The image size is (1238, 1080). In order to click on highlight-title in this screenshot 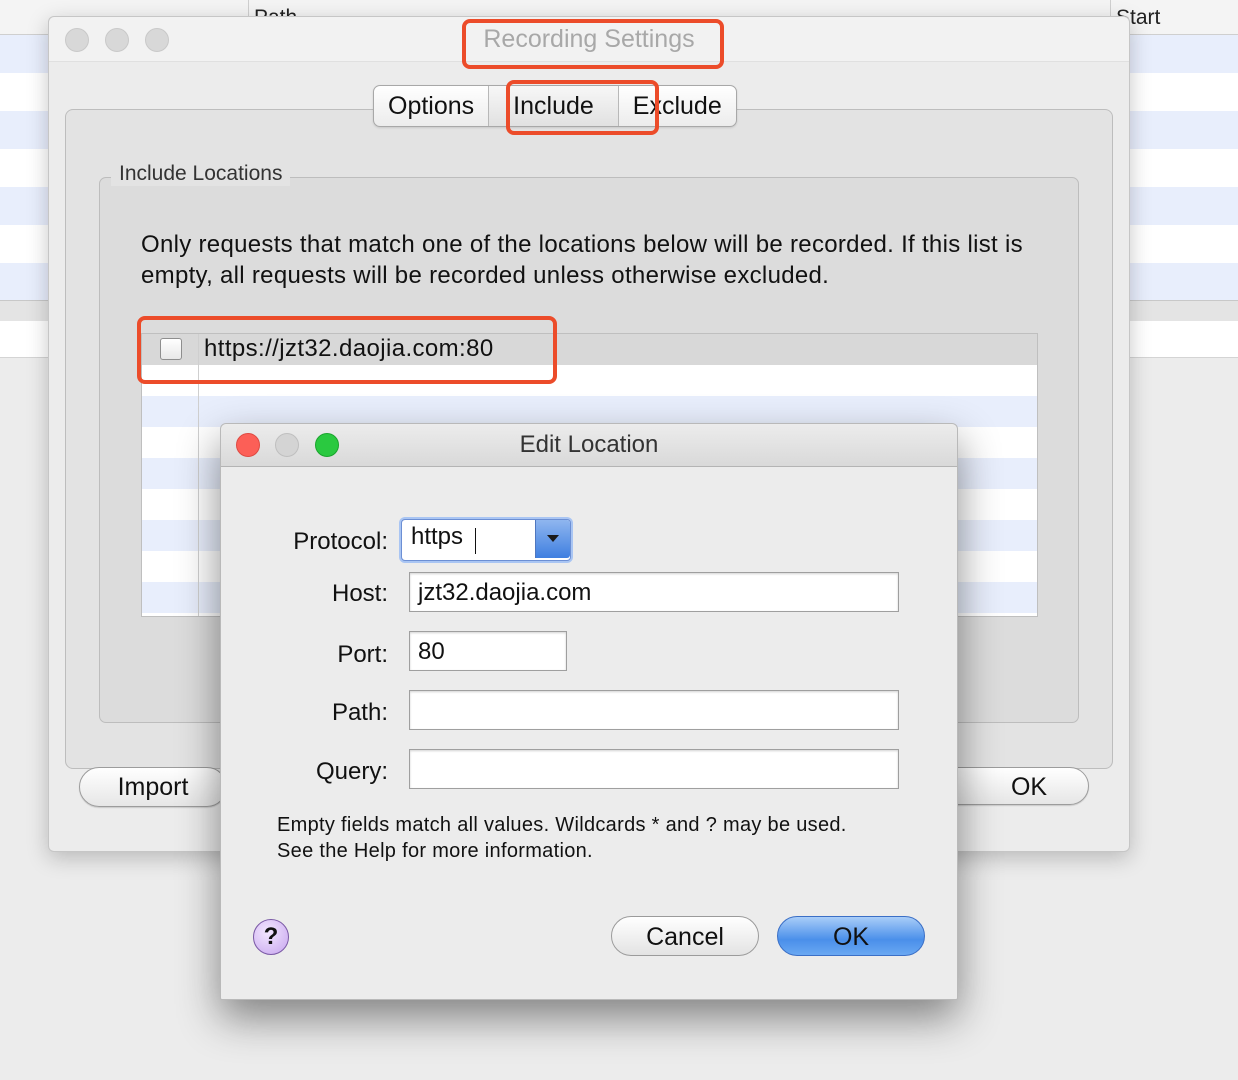, I will do `click(593, 44)`.